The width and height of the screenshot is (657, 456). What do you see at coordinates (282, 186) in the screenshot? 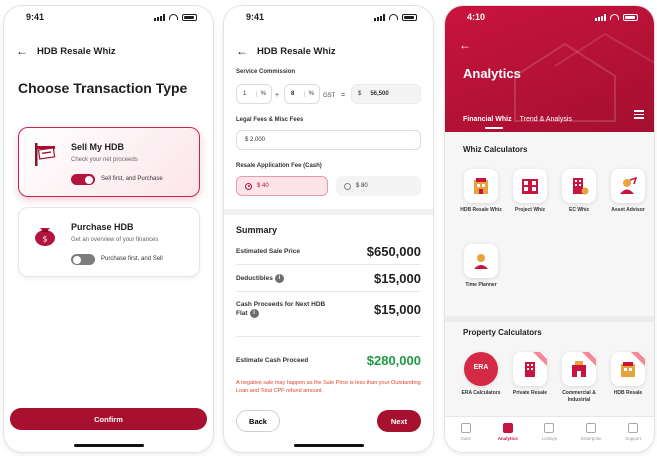
I see `fee-option-40: $ 40` at bounding box center [282, 186].